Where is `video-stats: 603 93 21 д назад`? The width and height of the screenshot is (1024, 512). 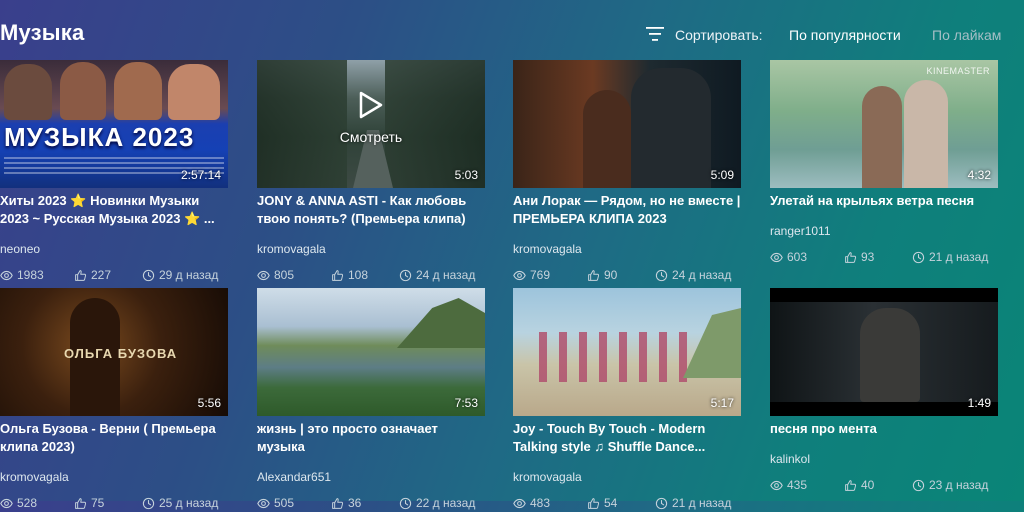
video-stats: 603 93 21 д назад is located at coordinates (884, 258).